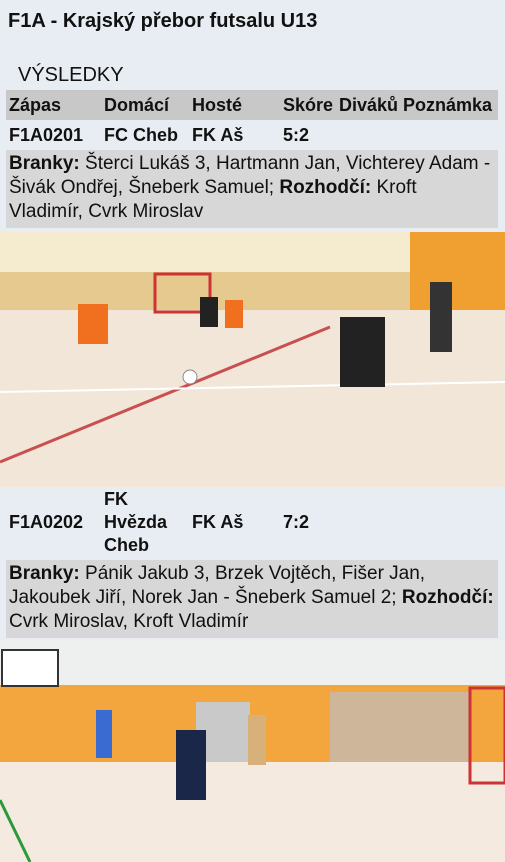 The height and width of the screenshot is (862, 505). I want to click on table-row: F1A0201 FC Cheb FK Aš 5:2, so click(252, 135).